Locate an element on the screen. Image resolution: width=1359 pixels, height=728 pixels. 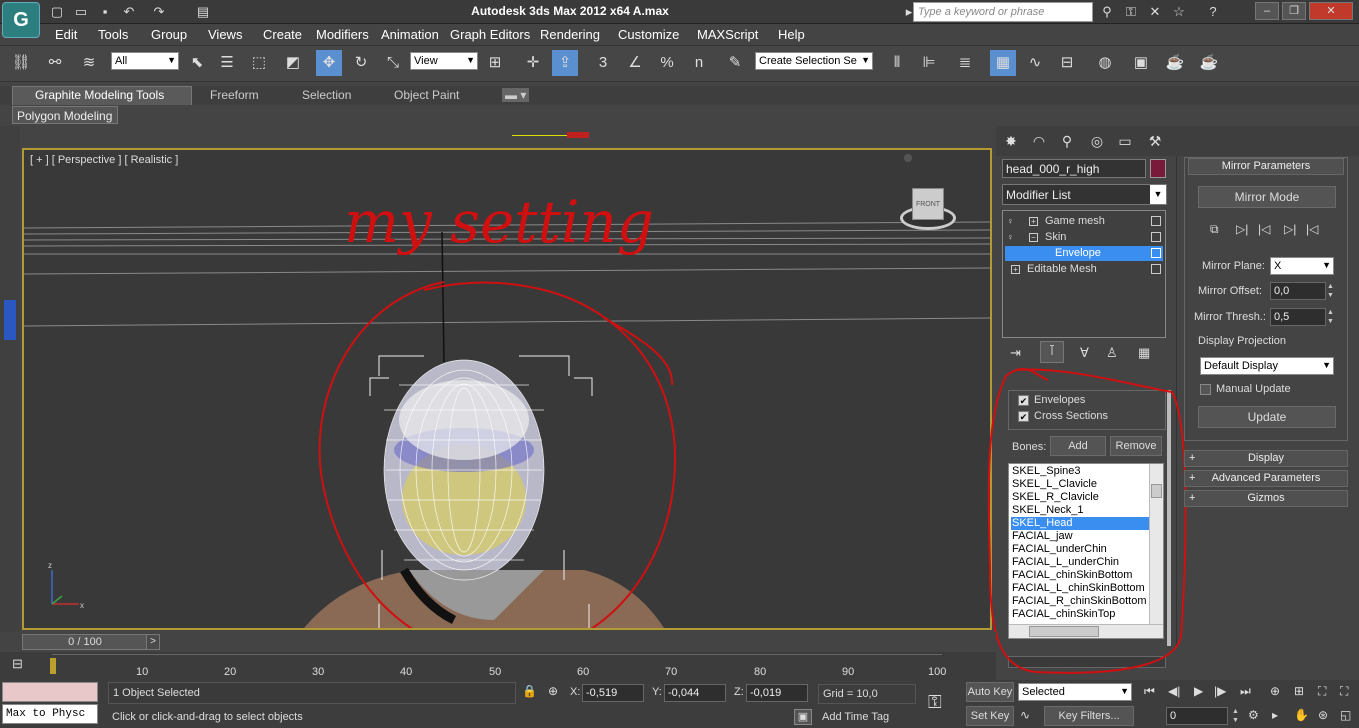
field-of-view-icon: ▸ is located at coordinates (1275, 715).